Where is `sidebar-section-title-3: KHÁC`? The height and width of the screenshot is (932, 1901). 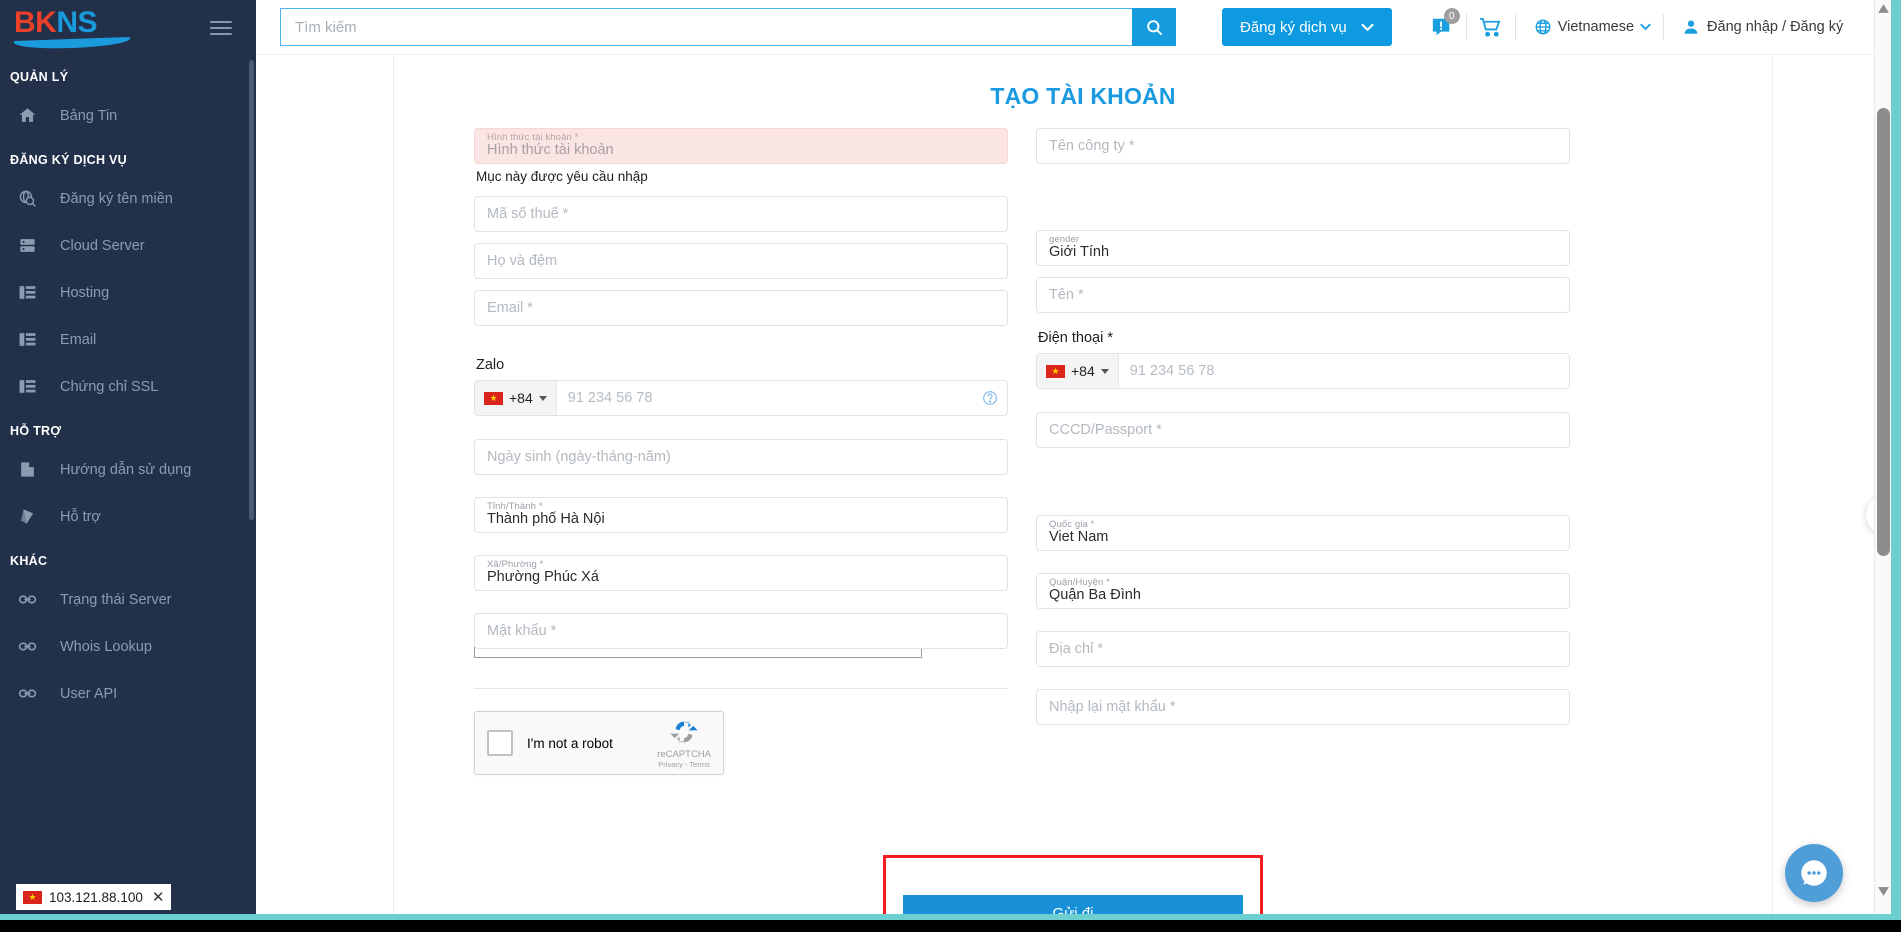
sidebar-section-title-3: KHÁC is located at coordinates (29, 561).